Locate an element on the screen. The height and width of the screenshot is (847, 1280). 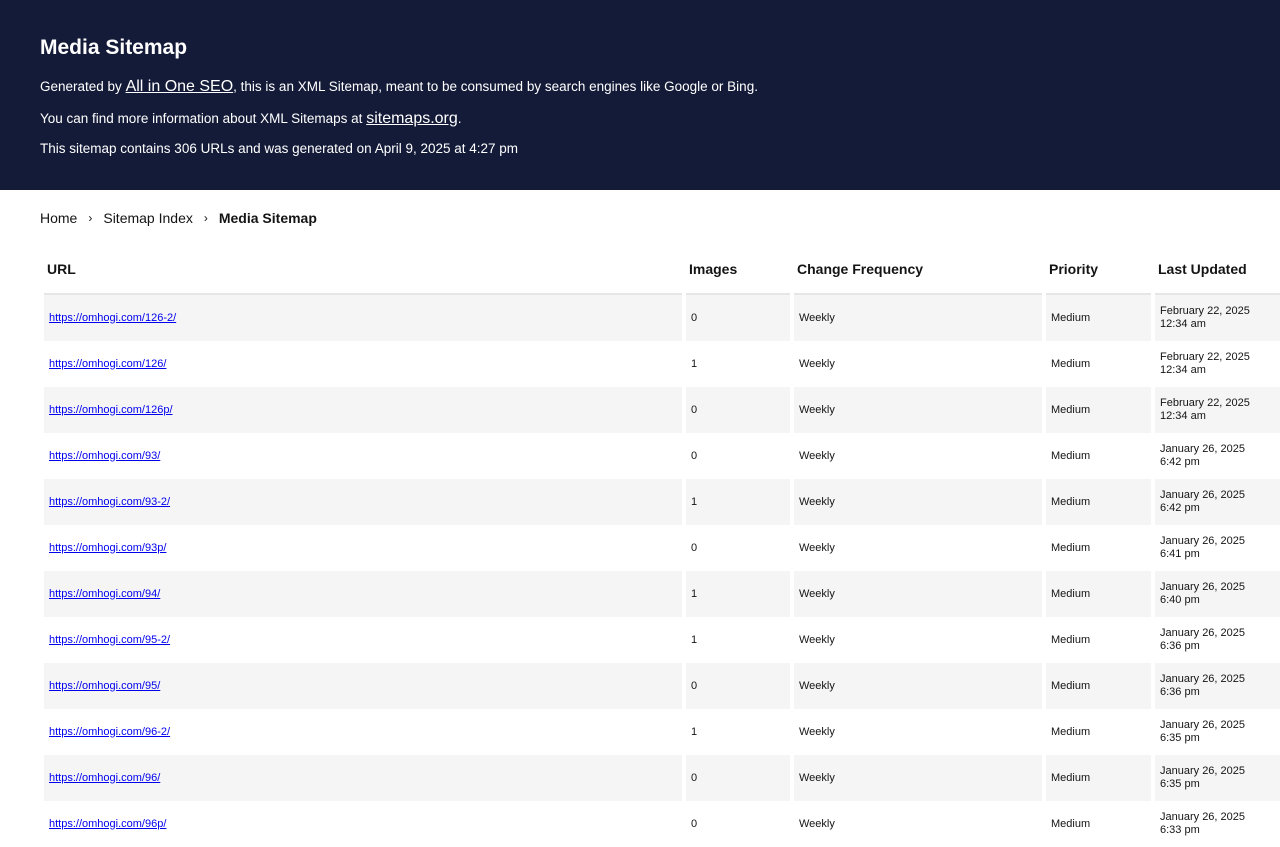
url-link: https://omhogi.com/126-2/ is located at coordinates (112, 318).